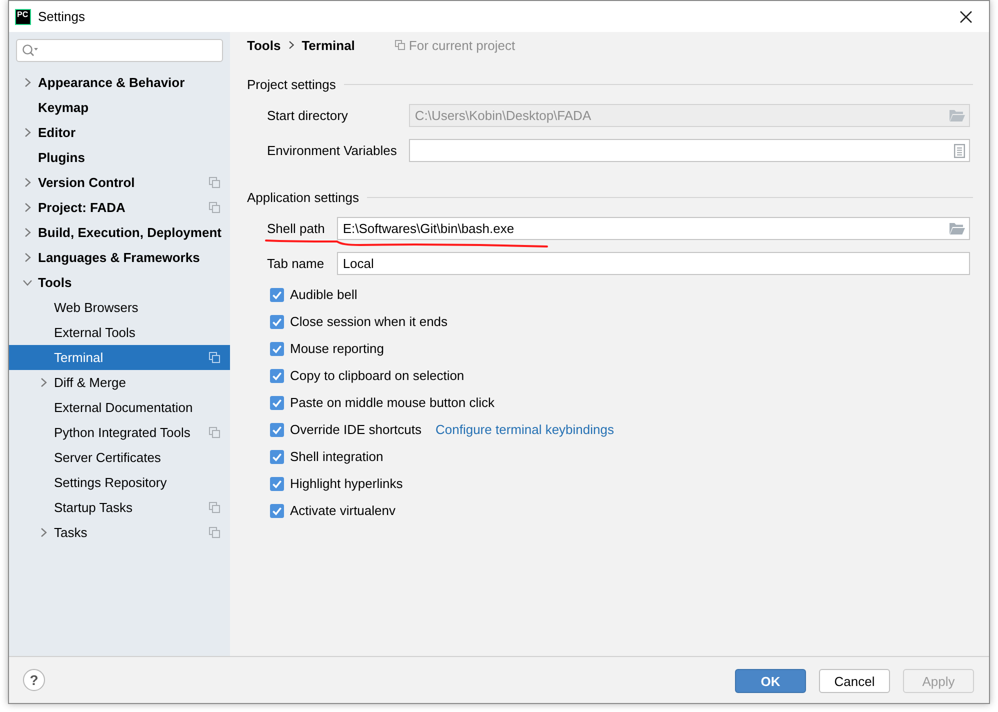 This screenshot has width=998, height=712. What do you see at coordinates (369, 321) in the screenshot?
I see `checkbox-label: Close session when it ends` at bounding box center [369, 321].